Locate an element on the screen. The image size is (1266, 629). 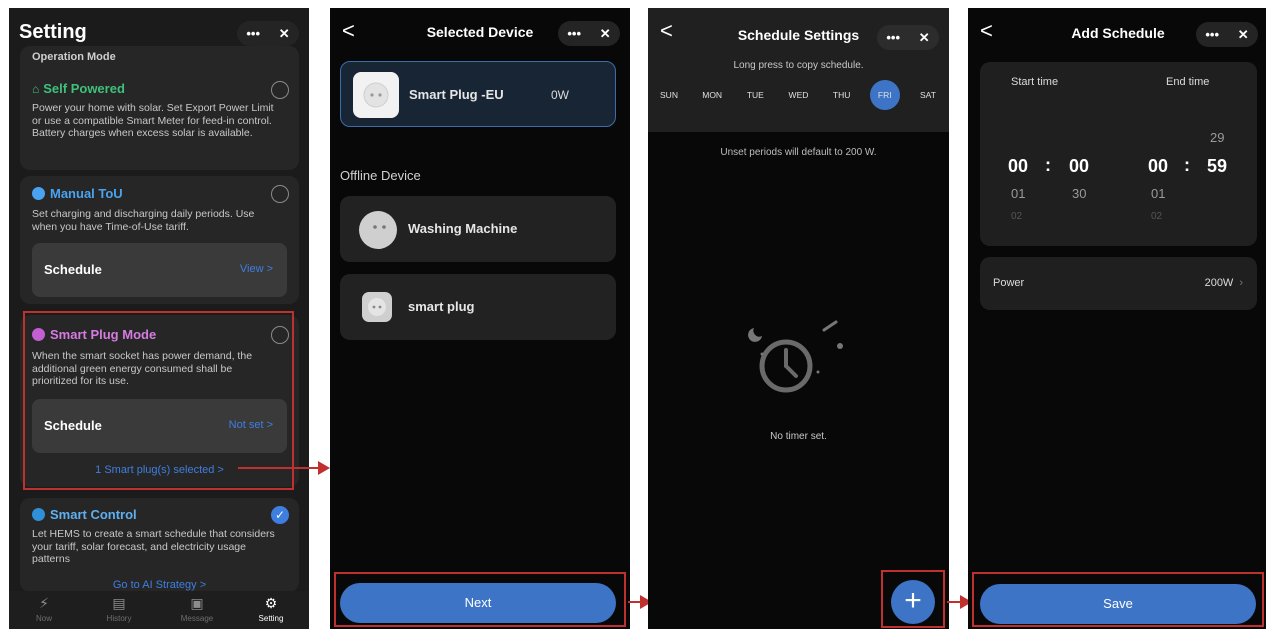
copy-hint: Long press to copy schedule. is located at coordinates (798, 65).